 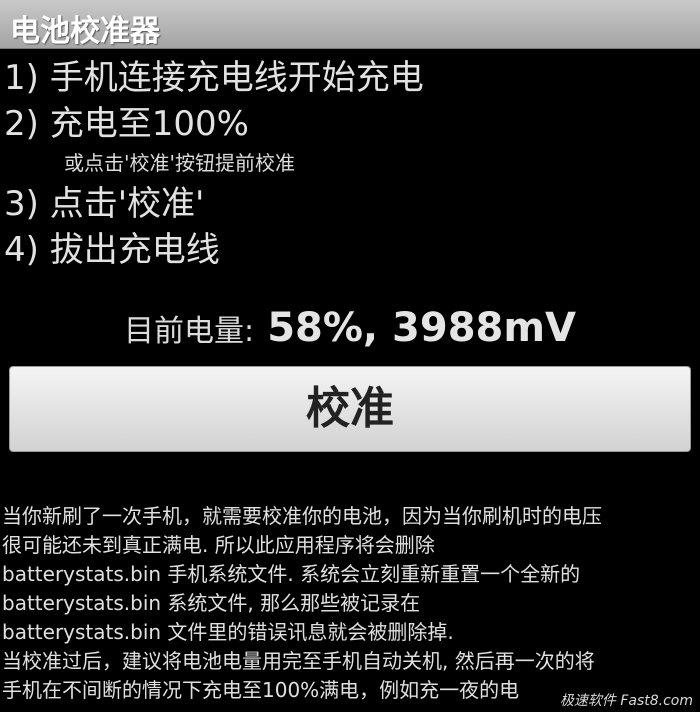 What do you see at coordinates (211, 603) in the screenshot?
I see `description-line: batterystats.bin 系统文件, 那么那些被记录在` at bounding box center [211, 603].